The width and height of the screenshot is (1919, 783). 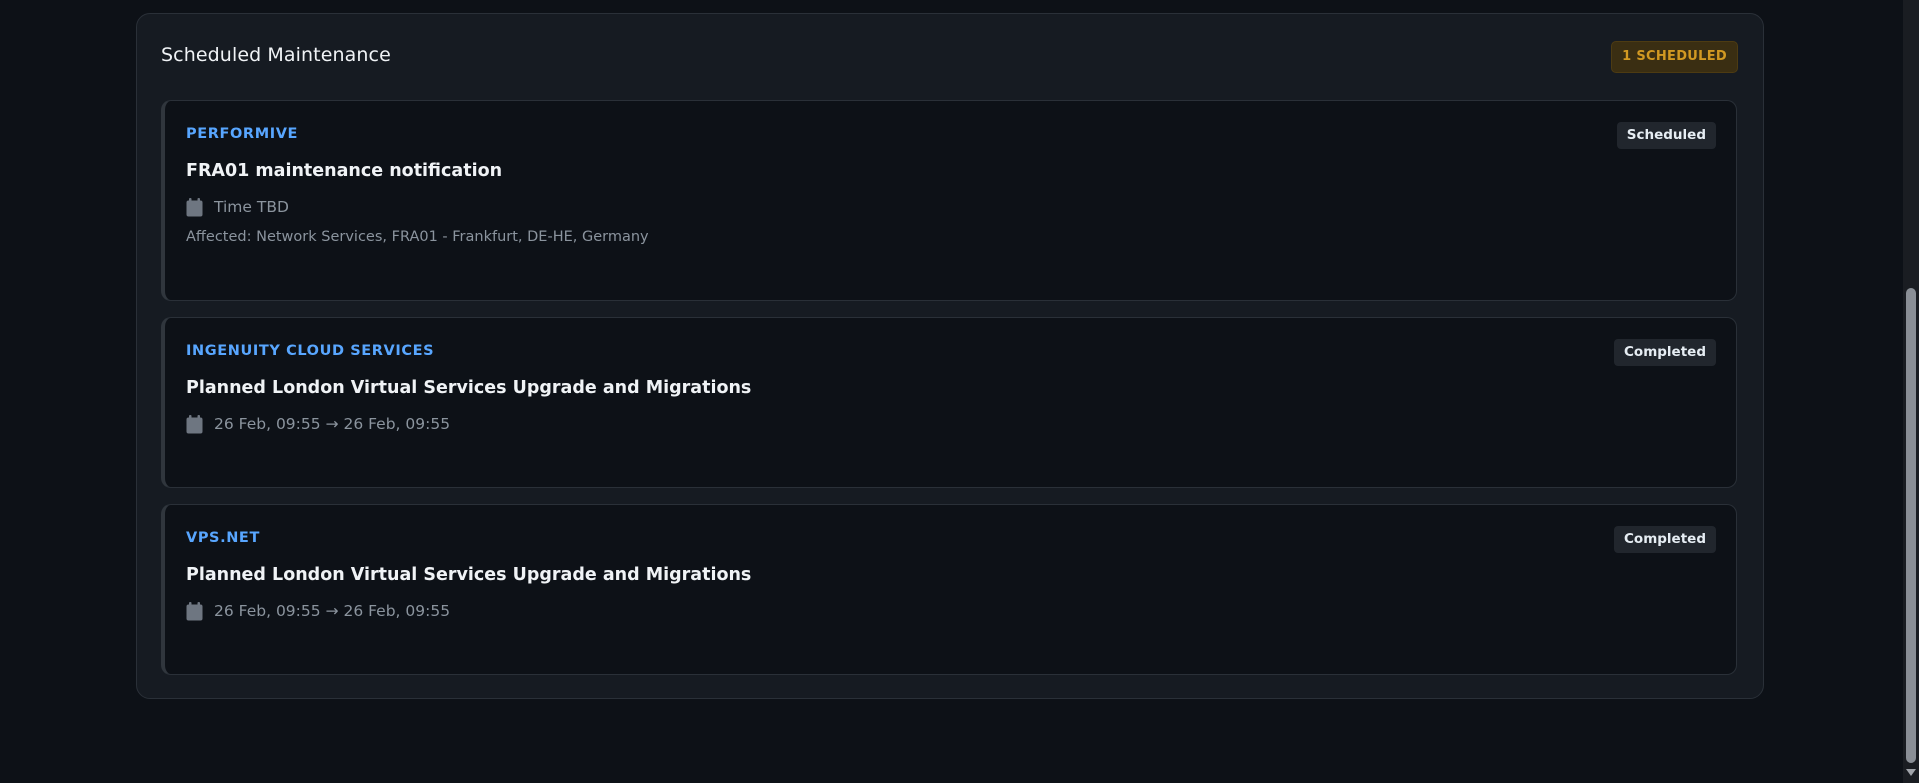 What do you see at coordinates (223, 538) in the screenshot?
I see `provider-name: VPS.NET` at bounding box center [223, 538].